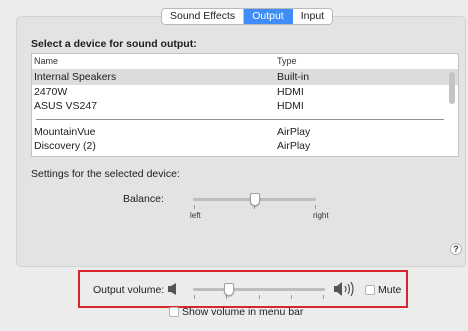  Describe the element at coordinates (203, 16) in the screenshot. I see `tab-sound-effects: Sound Effects` at that location.